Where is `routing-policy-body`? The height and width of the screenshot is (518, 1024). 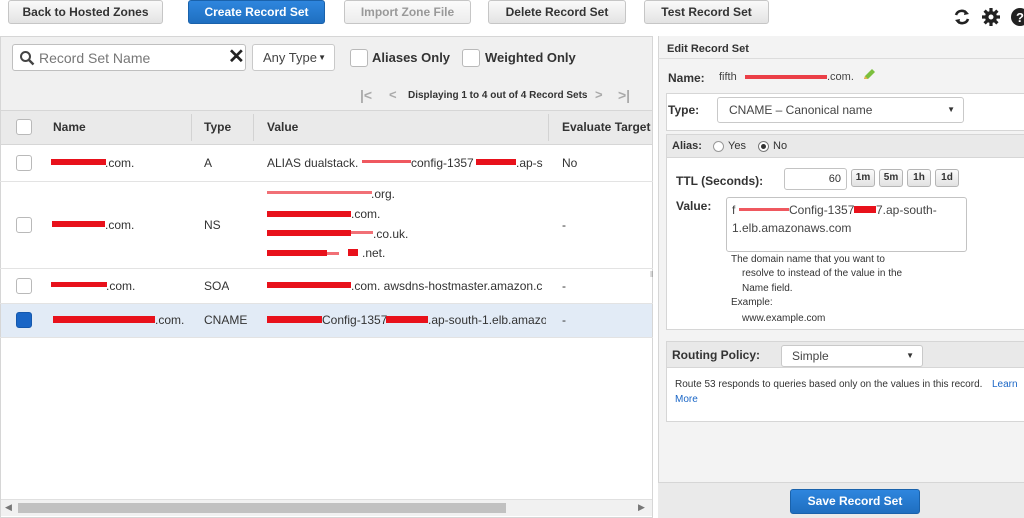
routing-policy-body is located at coordinates (845, 395).